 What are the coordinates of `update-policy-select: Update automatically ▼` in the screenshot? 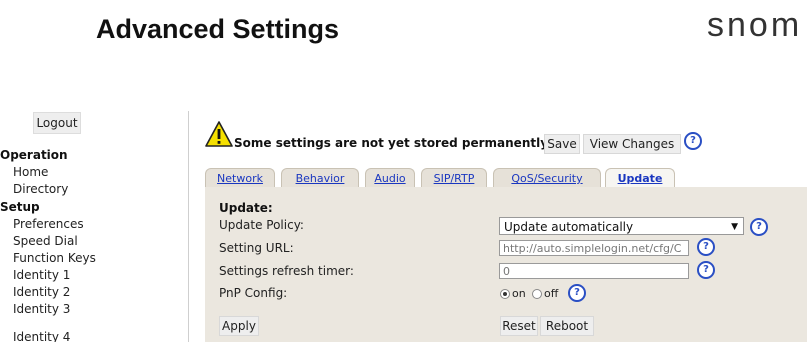 It's located at (621, 226).